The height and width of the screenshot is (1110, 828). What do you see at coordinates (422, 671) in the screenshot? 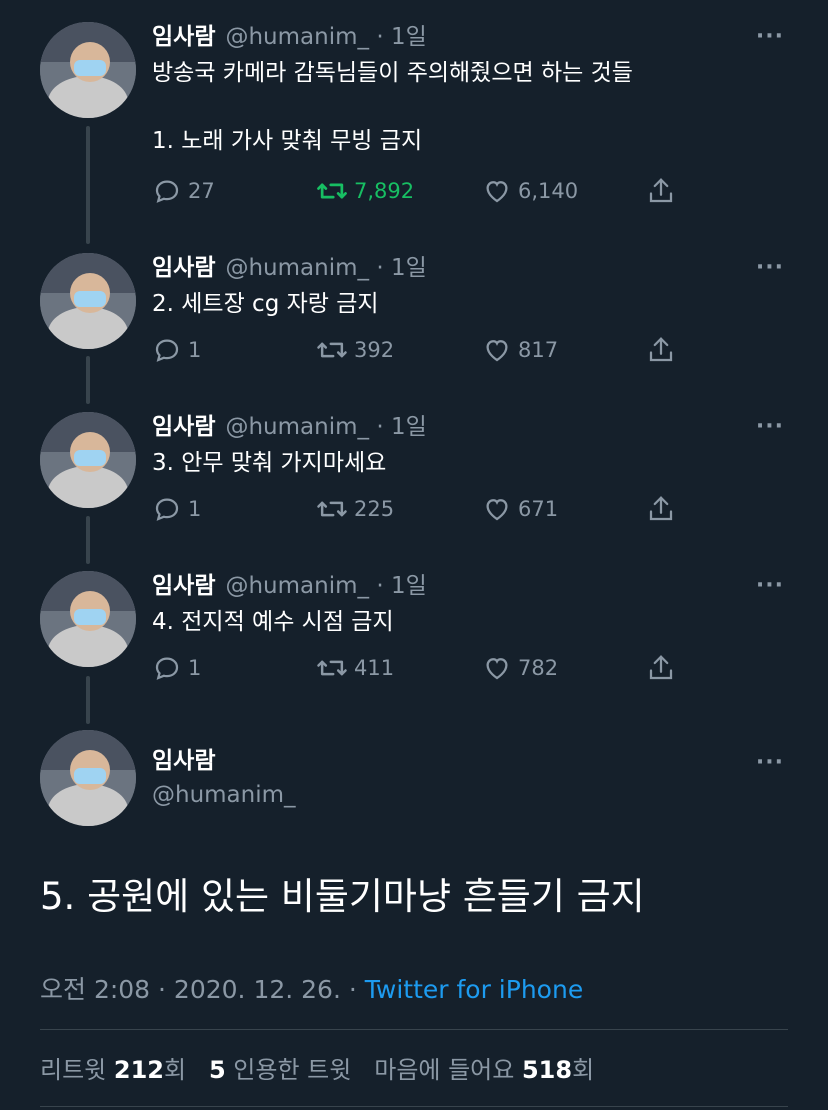
I see `tweet-actions: 1 411 782` at bounding box center [422, 671].